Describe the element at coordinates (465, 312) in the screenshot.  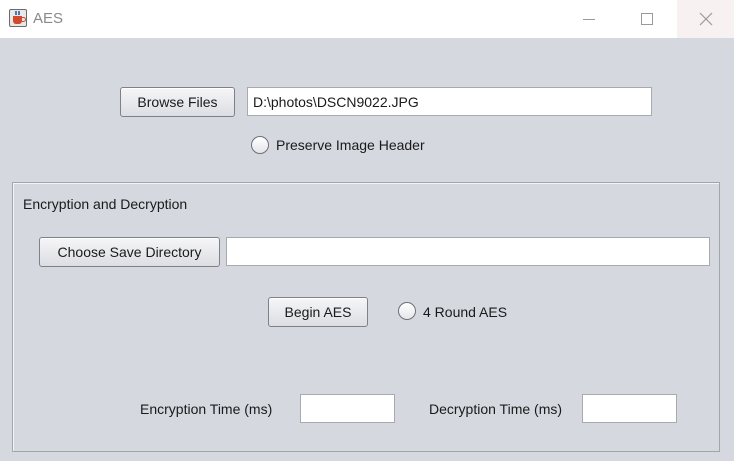
I see `four-round-aes-label: 4 Round AES` at that location.